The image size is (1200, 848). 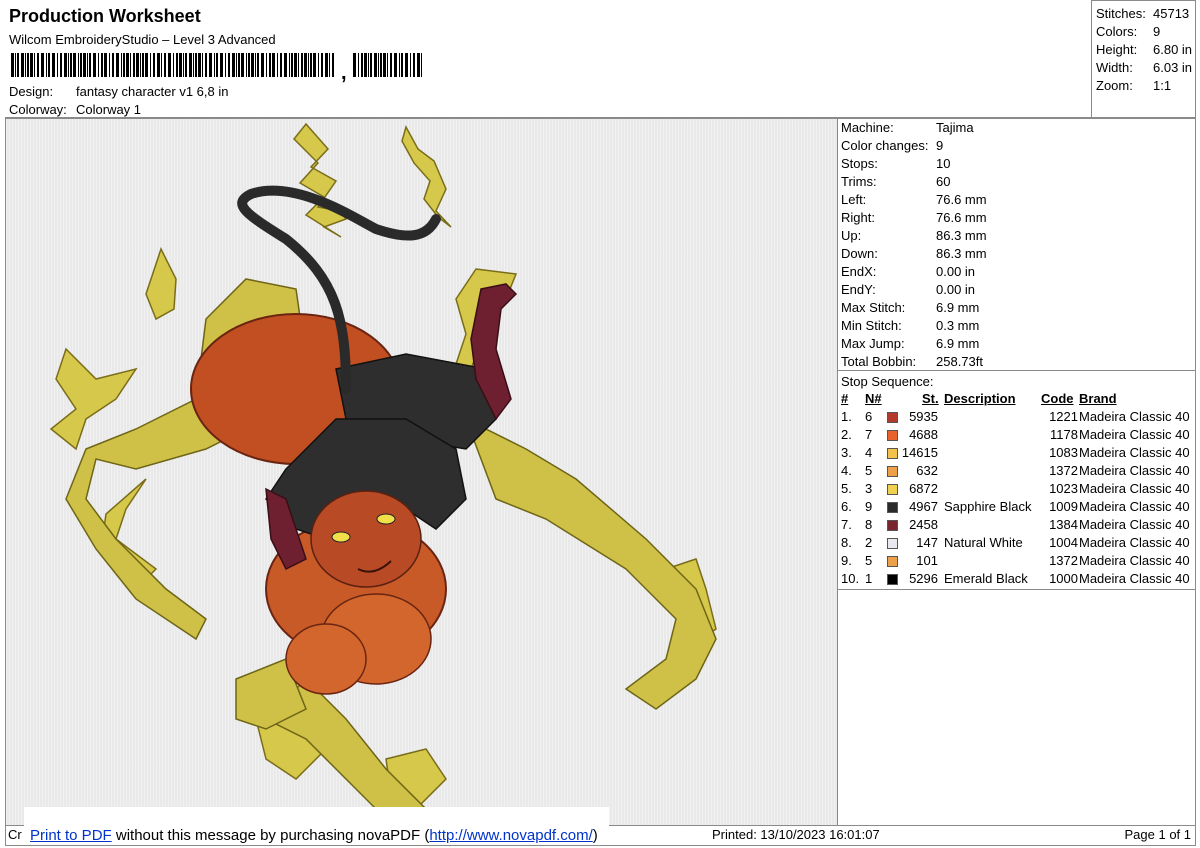 I want to click on machine-info-value: 0.00 in, so click(x=956, y=271).